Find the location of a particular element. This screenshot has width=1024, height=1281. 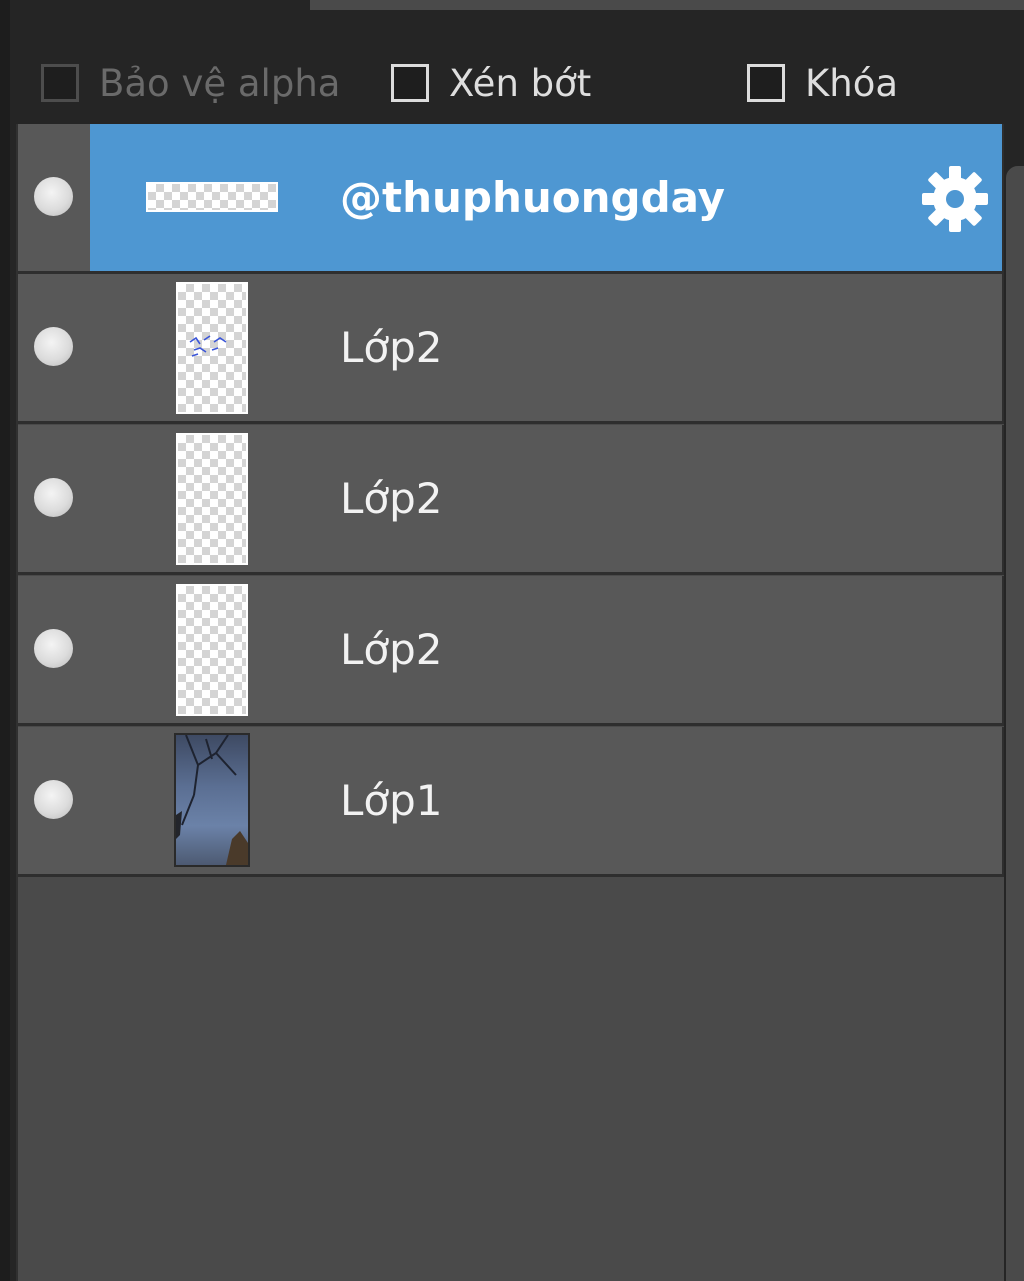

clipping-label: Xén bớt is located at coordinates (520, 83).